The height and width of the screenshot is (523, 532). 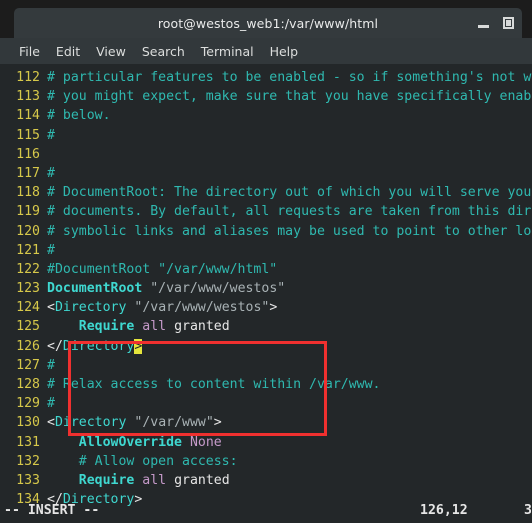 What do you see at coordinates (284, 51) in the screenshot?
I see `menu-item-help: Help` at bounding box center [284, 51].